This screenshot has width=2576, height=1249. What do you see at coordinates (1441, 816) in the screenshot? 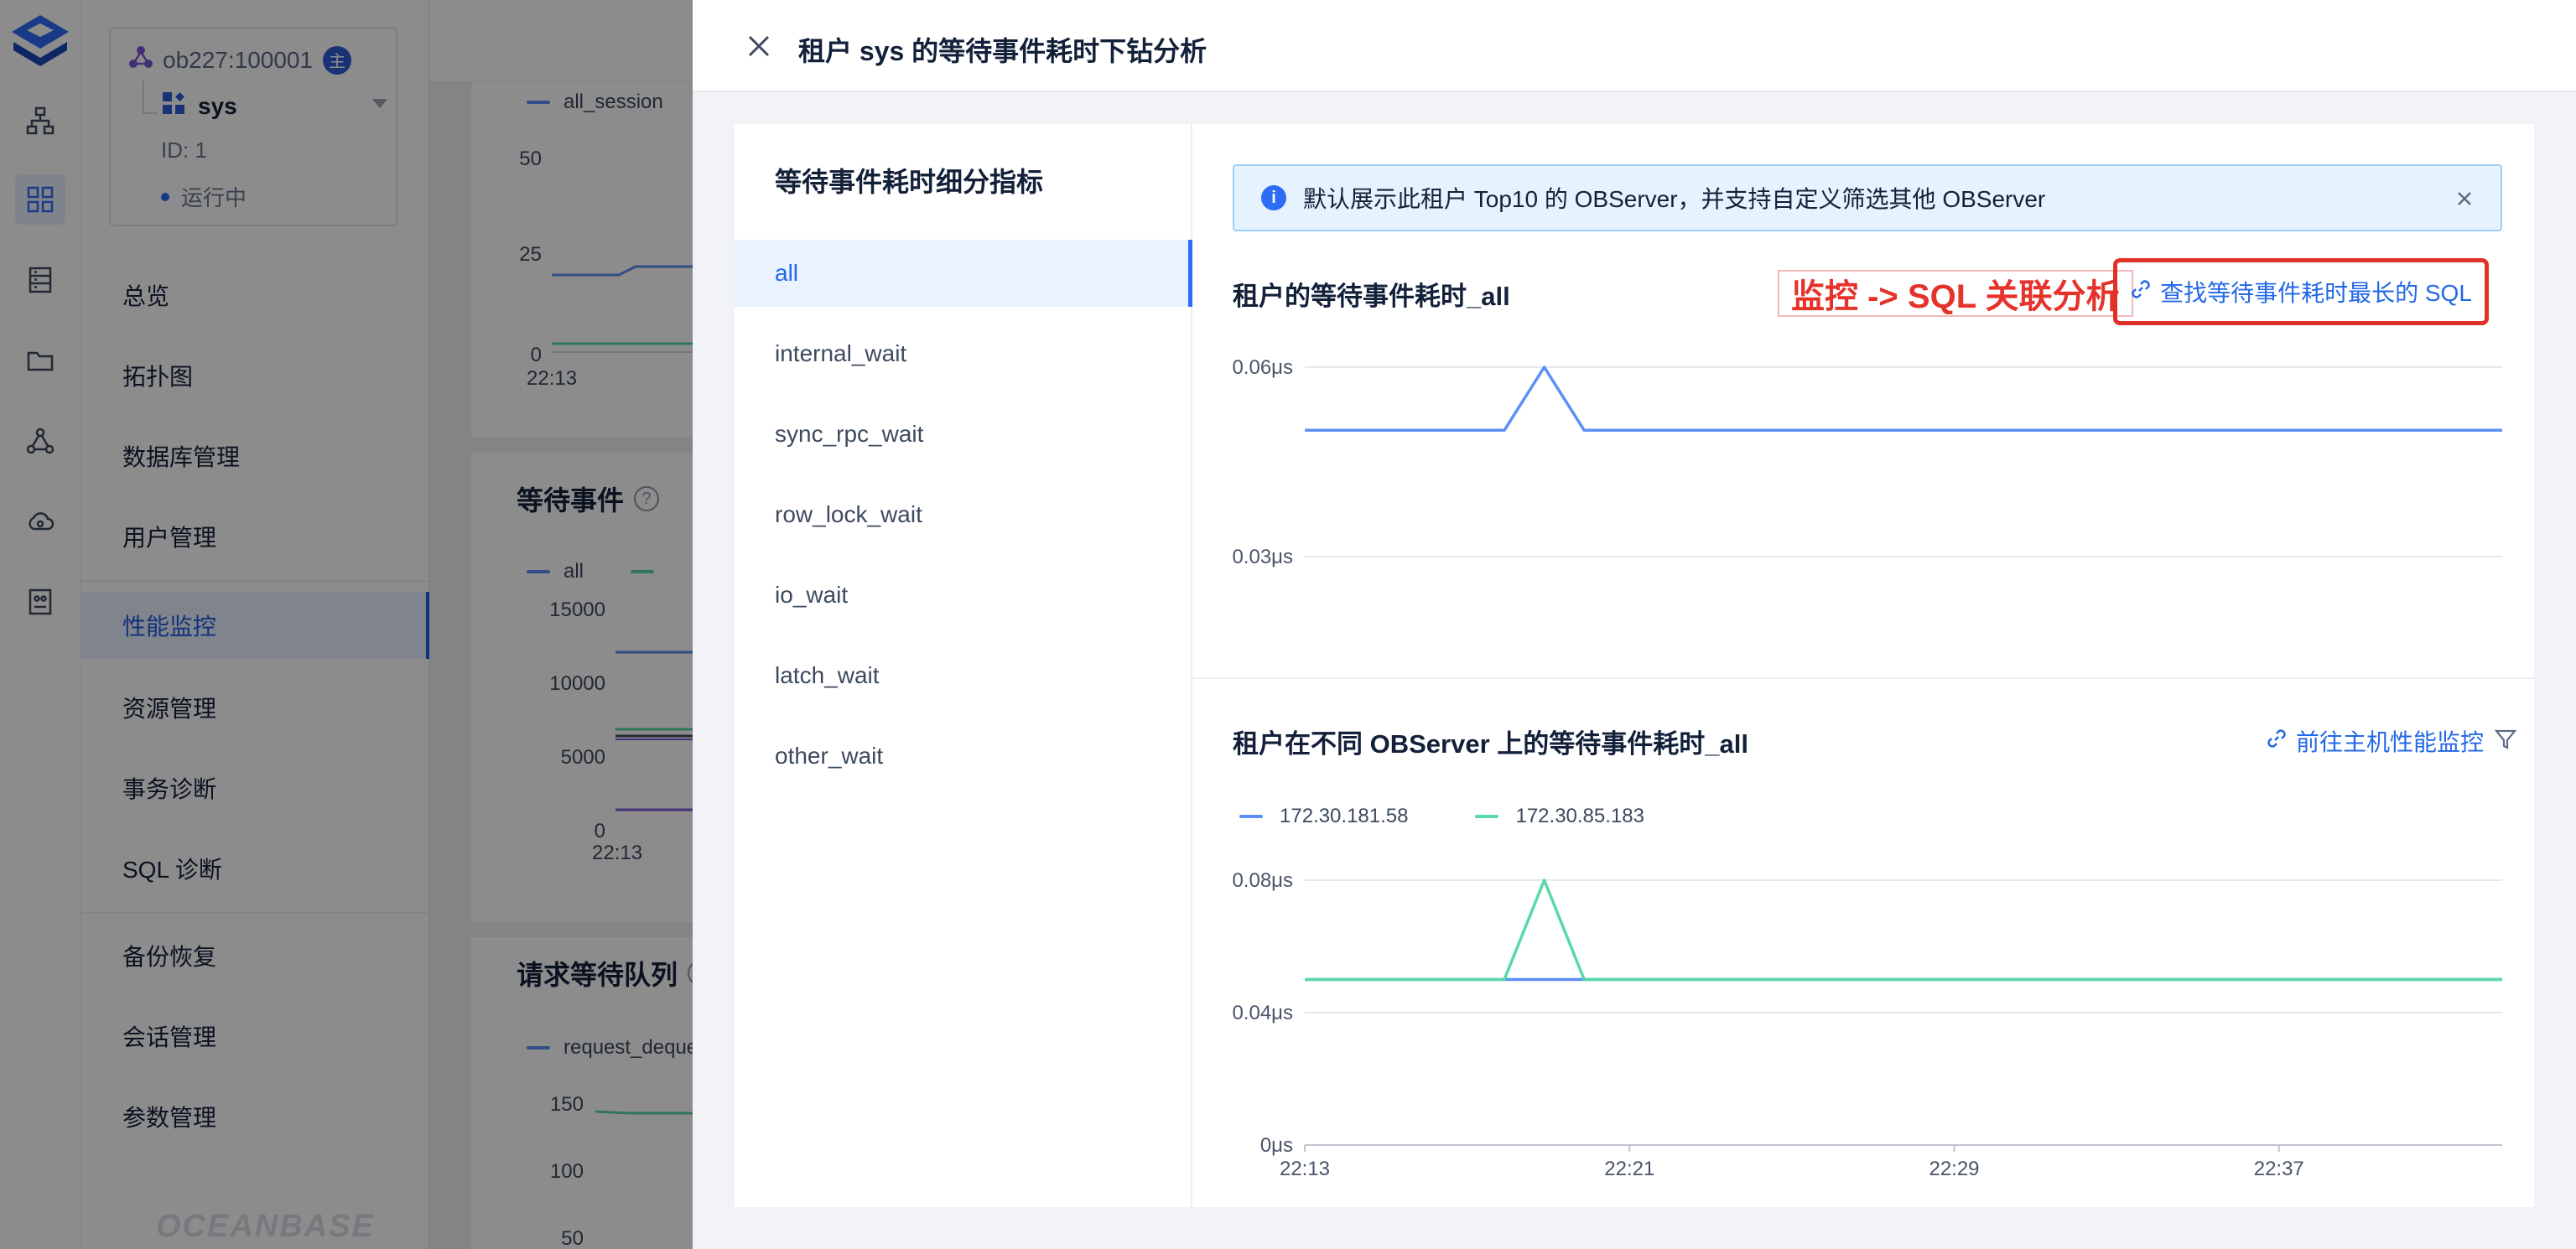
I see `chart-legend: 172.30.181.58 172.30.85.183` at bounding box center [1441, 816].